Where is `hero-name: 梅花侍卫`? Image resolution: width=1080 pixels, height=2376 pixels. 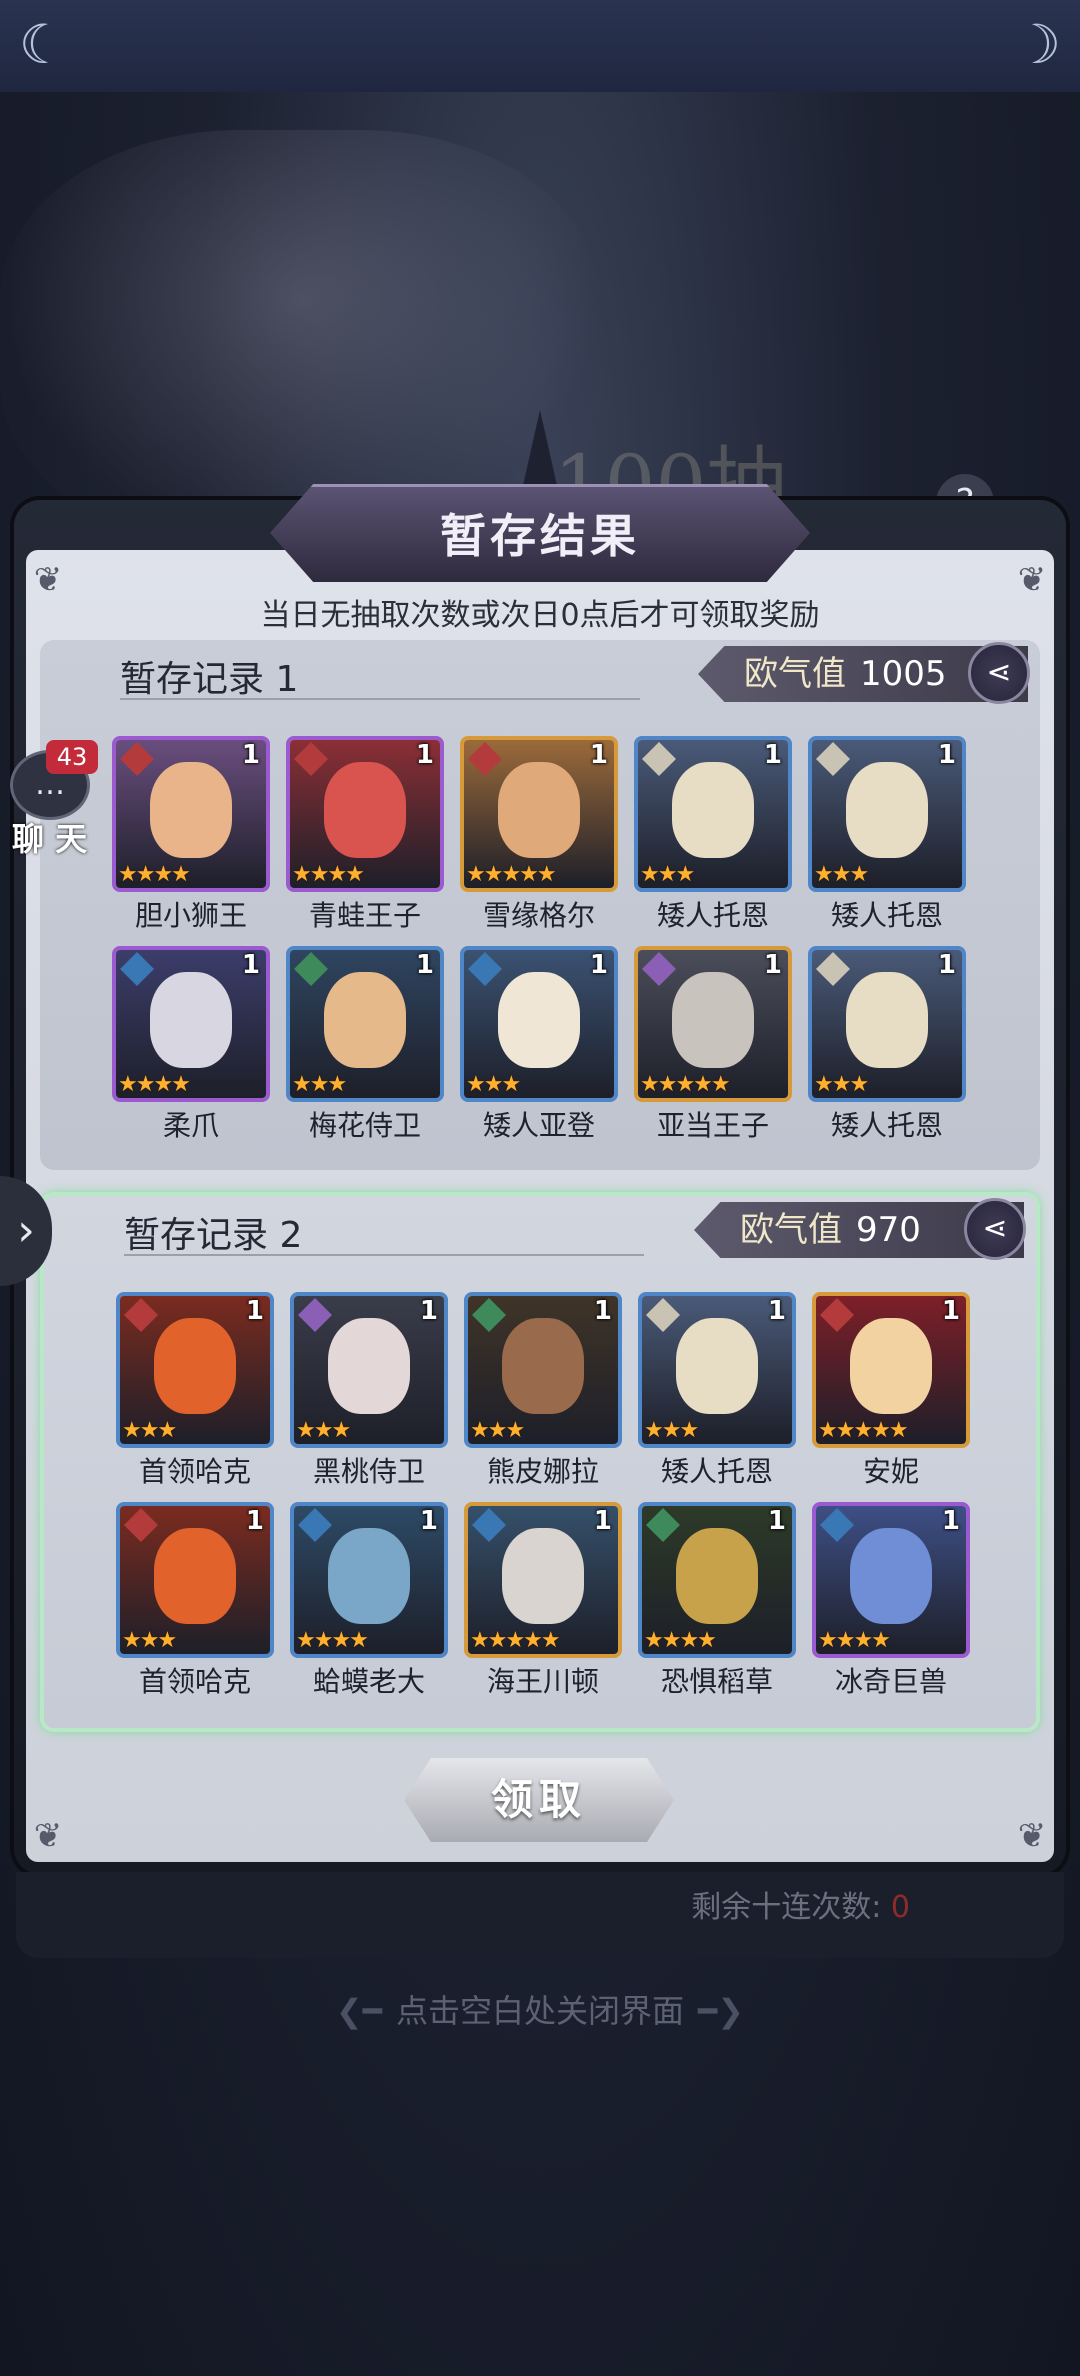
hero-name: 梅花侍卫 is located at coordinates (364, 1125).